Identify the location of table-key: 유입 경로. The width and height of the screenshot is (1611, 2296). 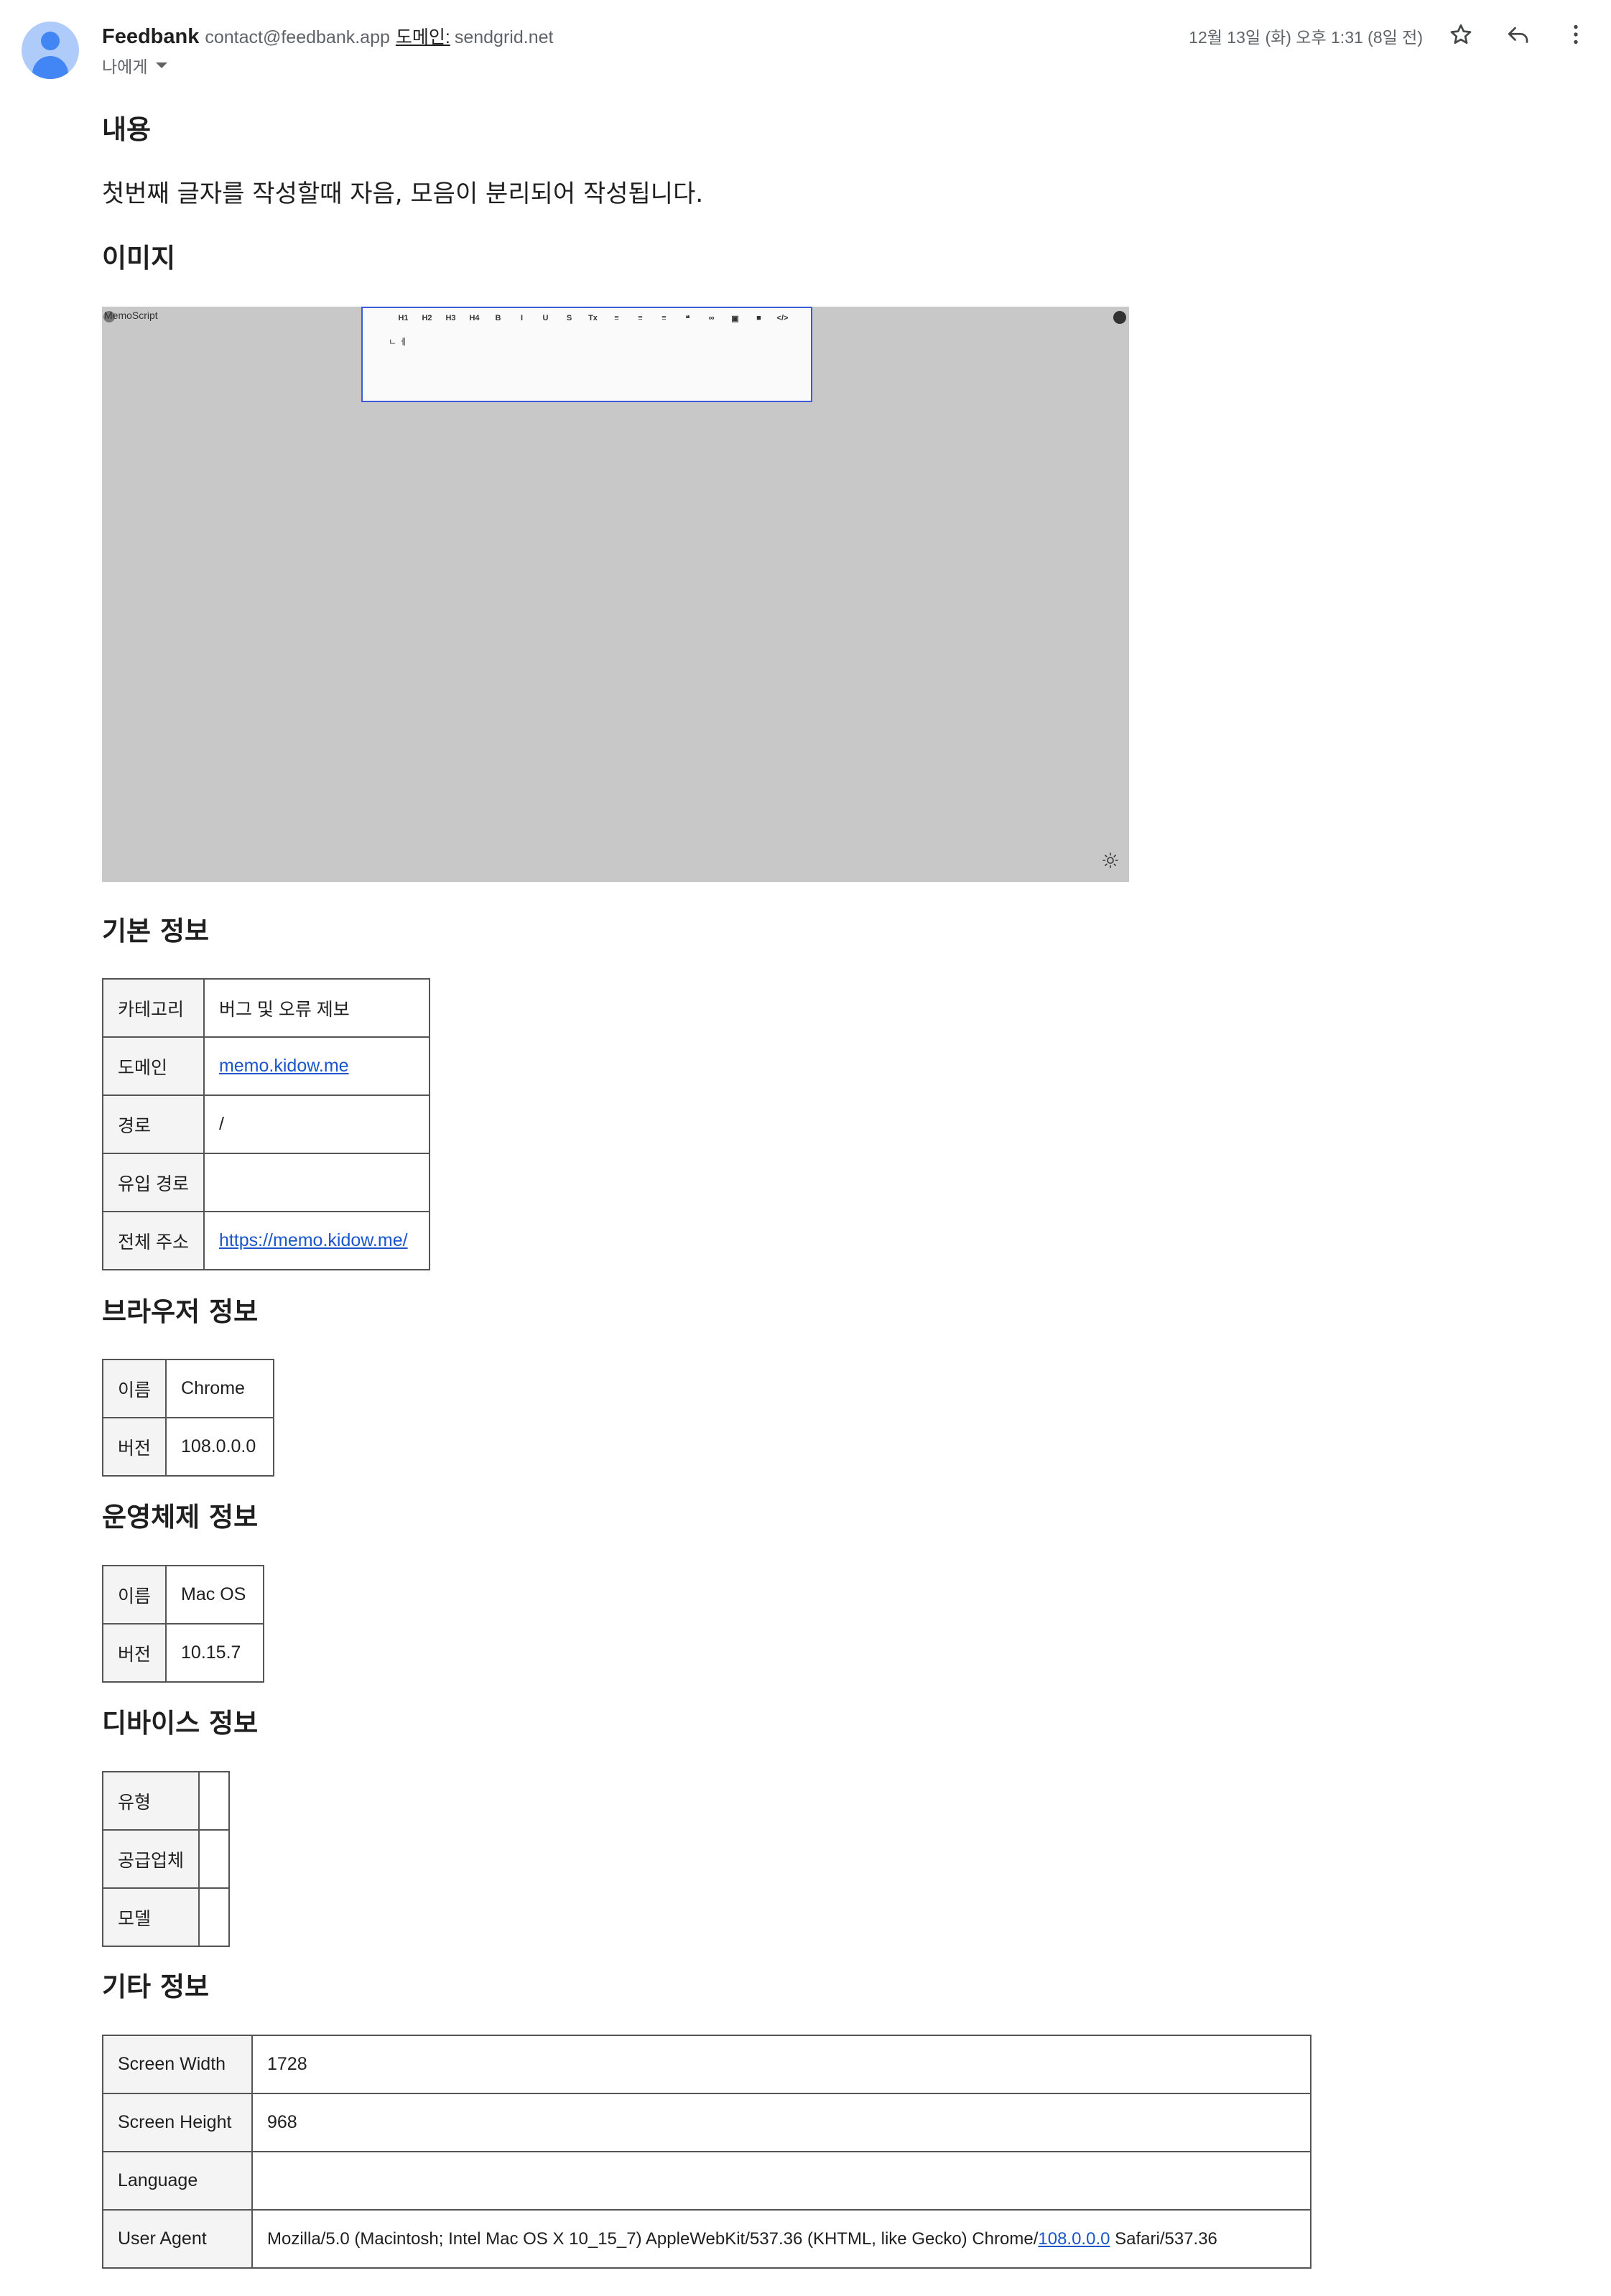
(153, 1182).